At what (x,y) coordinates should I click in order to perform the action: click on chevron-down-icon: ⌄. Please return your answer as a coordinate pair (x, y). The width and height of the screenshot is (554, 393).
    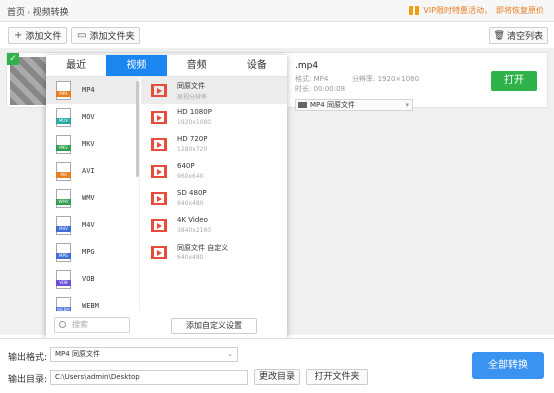
    Looking at the image, I should click on (230, 354).